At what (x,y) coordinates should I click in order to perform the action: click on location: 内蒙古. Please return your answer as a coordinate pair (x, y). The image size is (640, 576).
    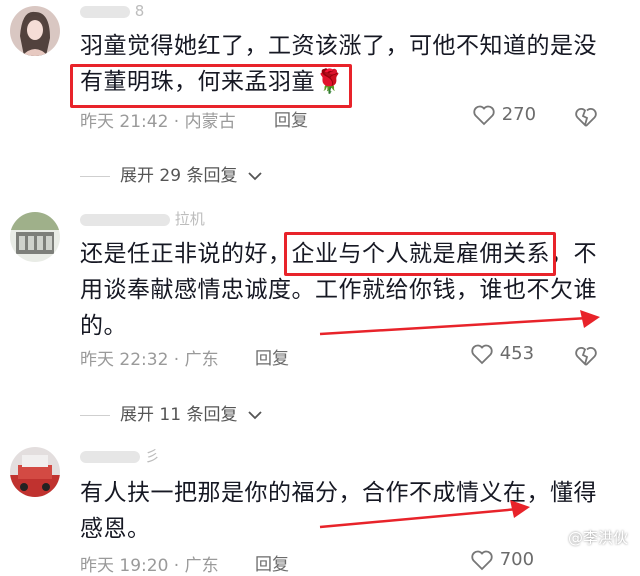
    Looking at the image, I should click on (210, 122).